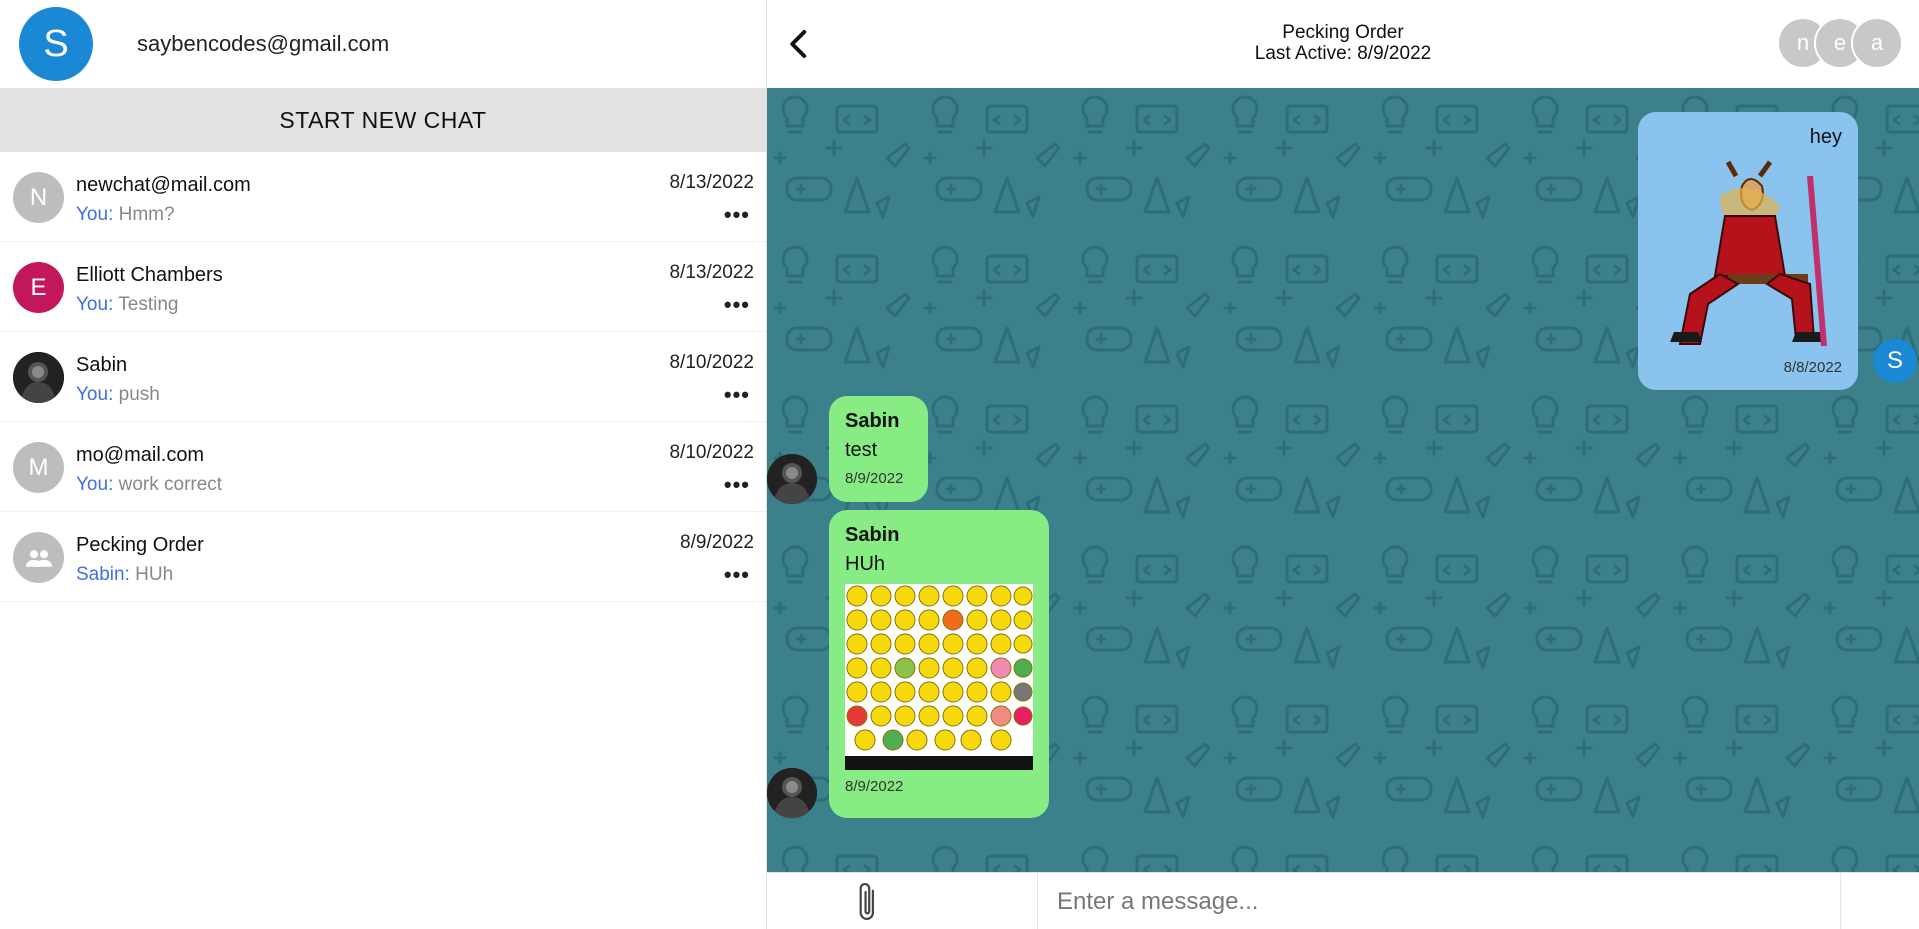 The width and height of the screenshot is (1919, 929). Describe the element at coordinates (38, 377) in the screenshot. I see `chat-avatar-photo` at that location.